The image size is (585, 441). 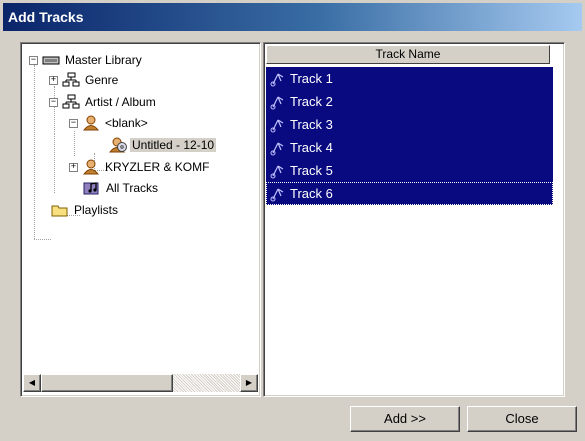 I want to click on track-row: Track 4, so click(x=409, y=147).